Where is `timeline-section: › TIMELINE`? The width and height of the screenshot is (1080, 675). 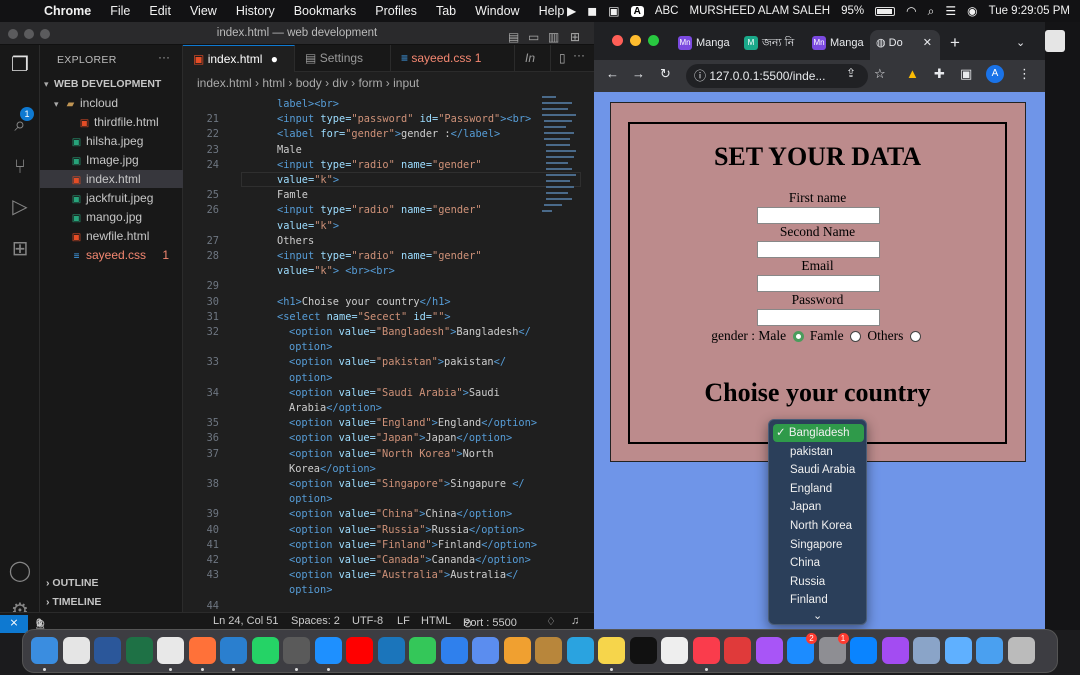
timeline-section: › TIMELINE is located at coordinates (73, 602).